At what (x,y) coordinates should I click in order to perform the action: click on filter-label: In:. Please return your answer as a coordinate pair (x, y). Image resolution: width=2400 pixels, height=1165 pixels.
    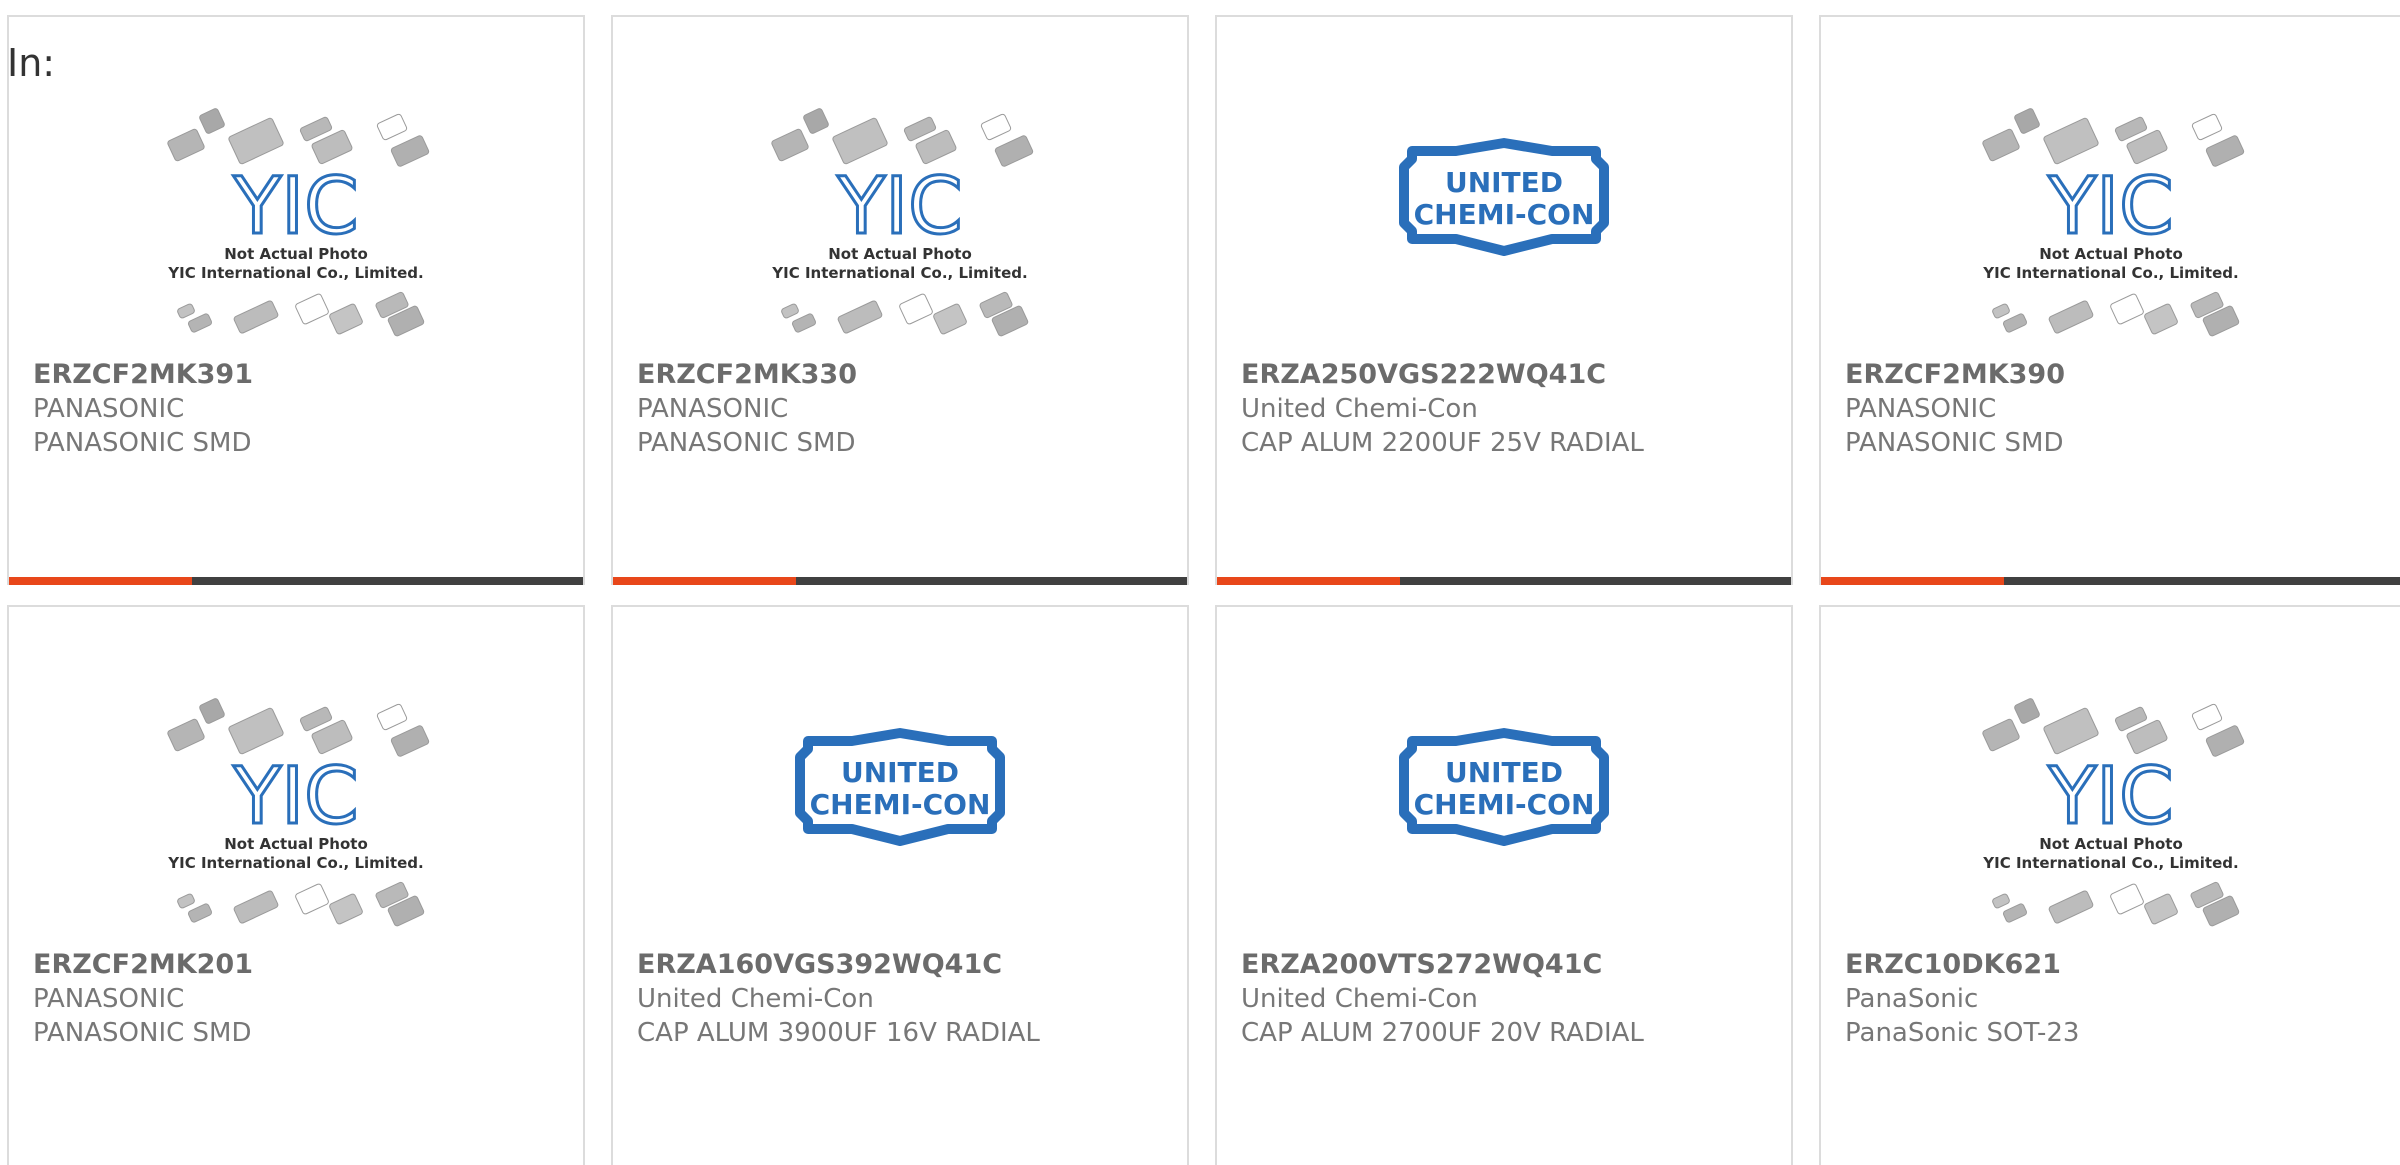
    Looking at the image, I should click on (31, 63).